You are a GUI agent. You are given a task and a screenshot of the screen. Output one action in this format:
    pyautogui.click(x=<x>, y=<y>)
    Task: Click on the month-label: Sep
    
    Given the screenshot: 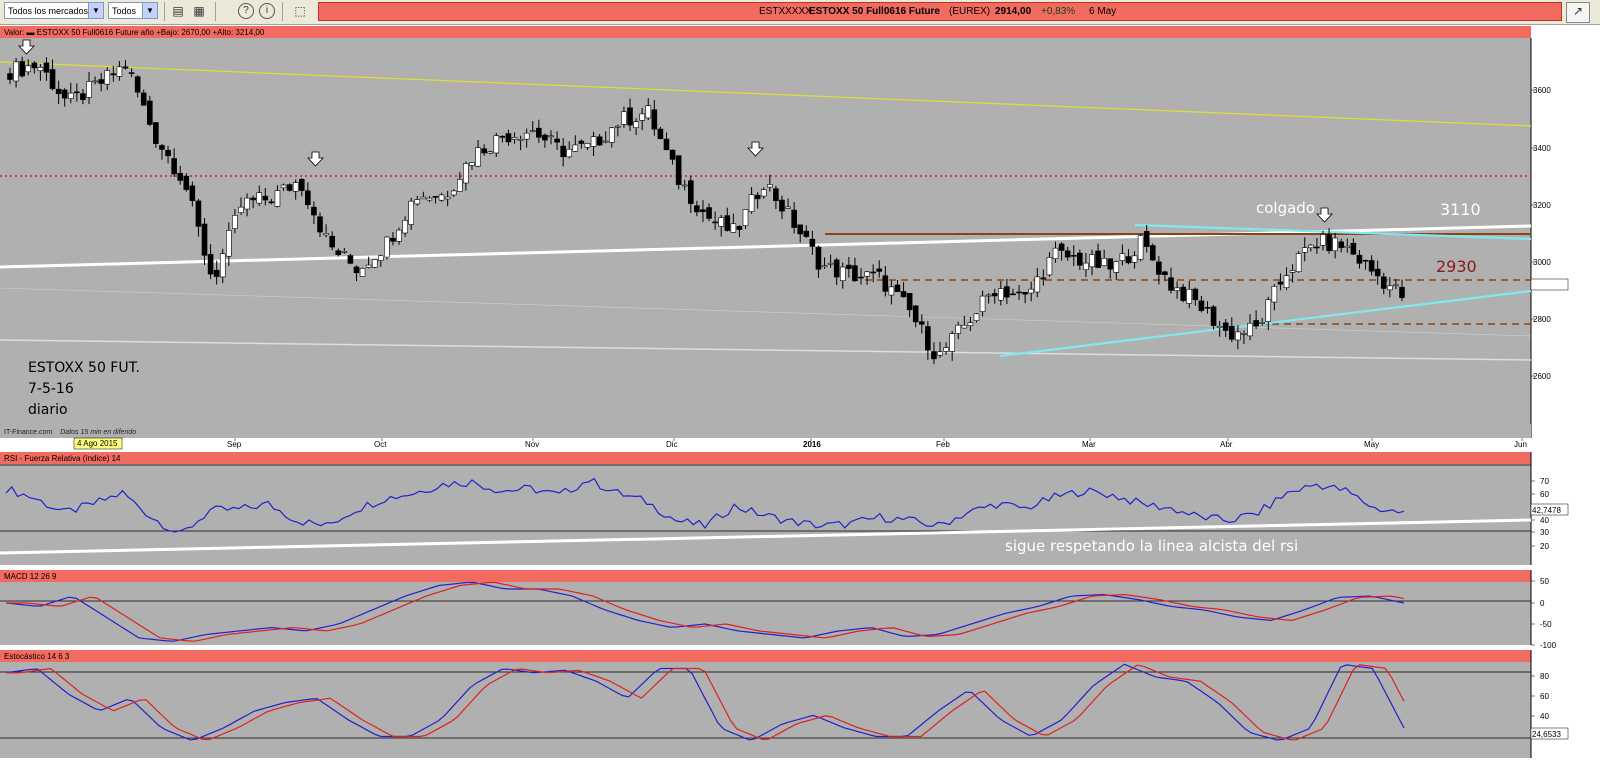 What is the action you would take?
    pyautogui.click(x=234, y=444)
    